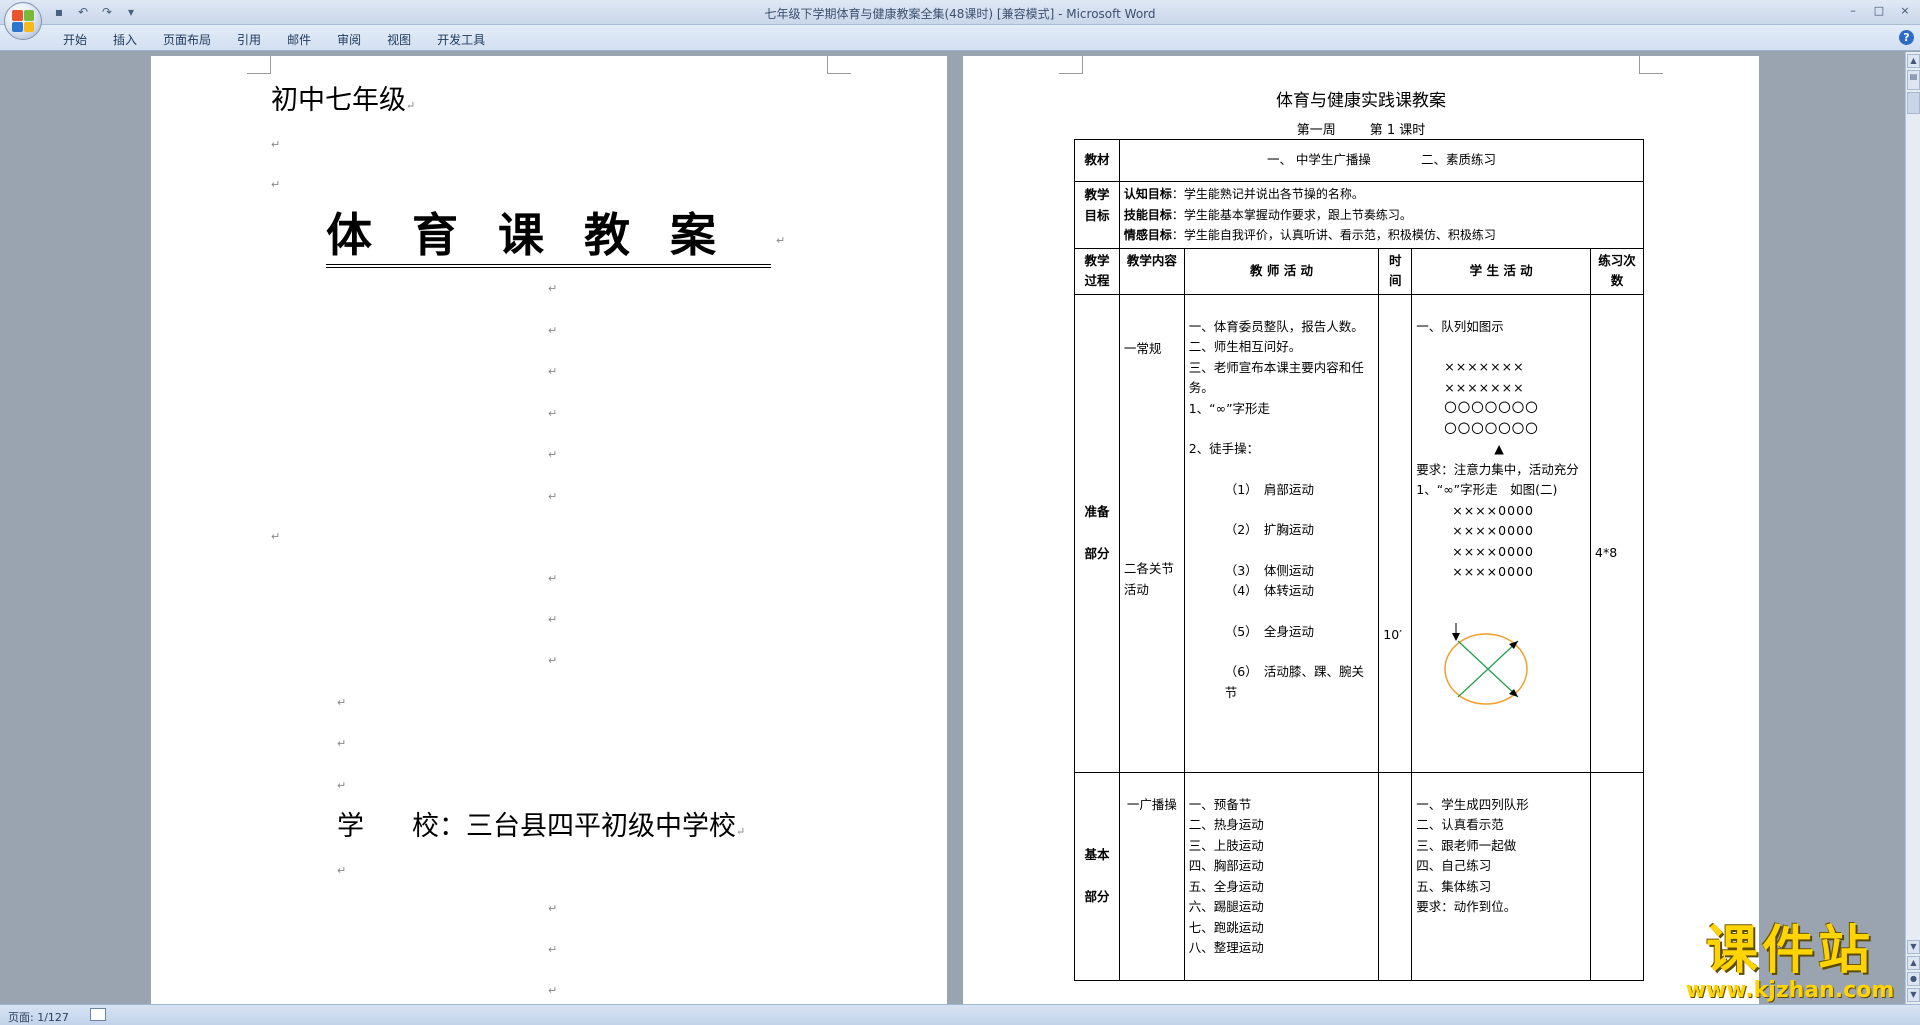  Describe the element at coordinates (349, 39) in the screenshot. I see `tab-review: 审阅` at that location.